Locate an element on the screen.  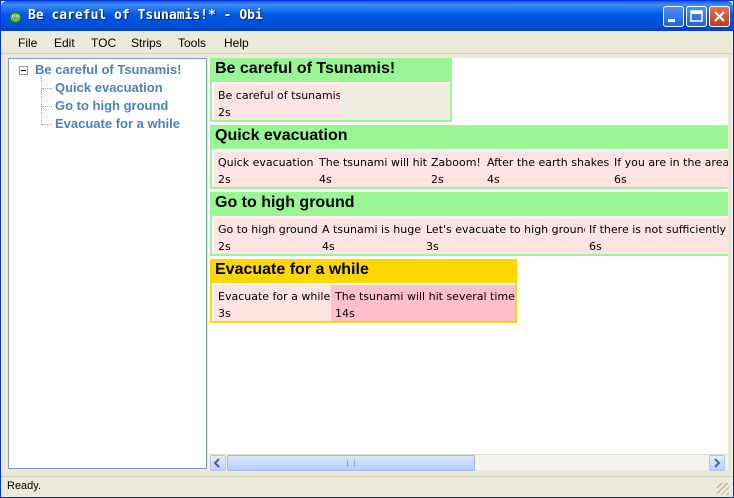
block-duration: 14s is located at coordinates (345, 313).